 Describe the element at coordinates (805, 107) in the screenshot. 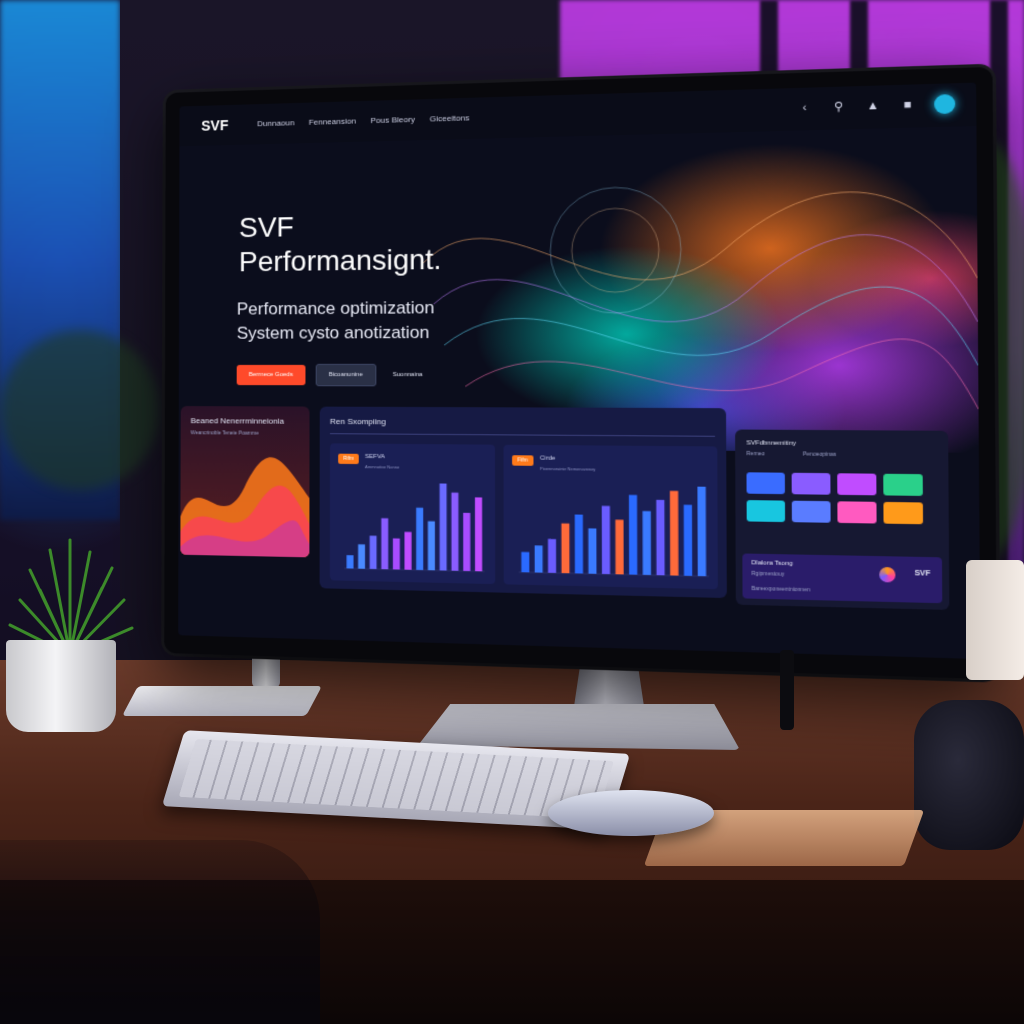

I see `back-icon: ‹` at that location.